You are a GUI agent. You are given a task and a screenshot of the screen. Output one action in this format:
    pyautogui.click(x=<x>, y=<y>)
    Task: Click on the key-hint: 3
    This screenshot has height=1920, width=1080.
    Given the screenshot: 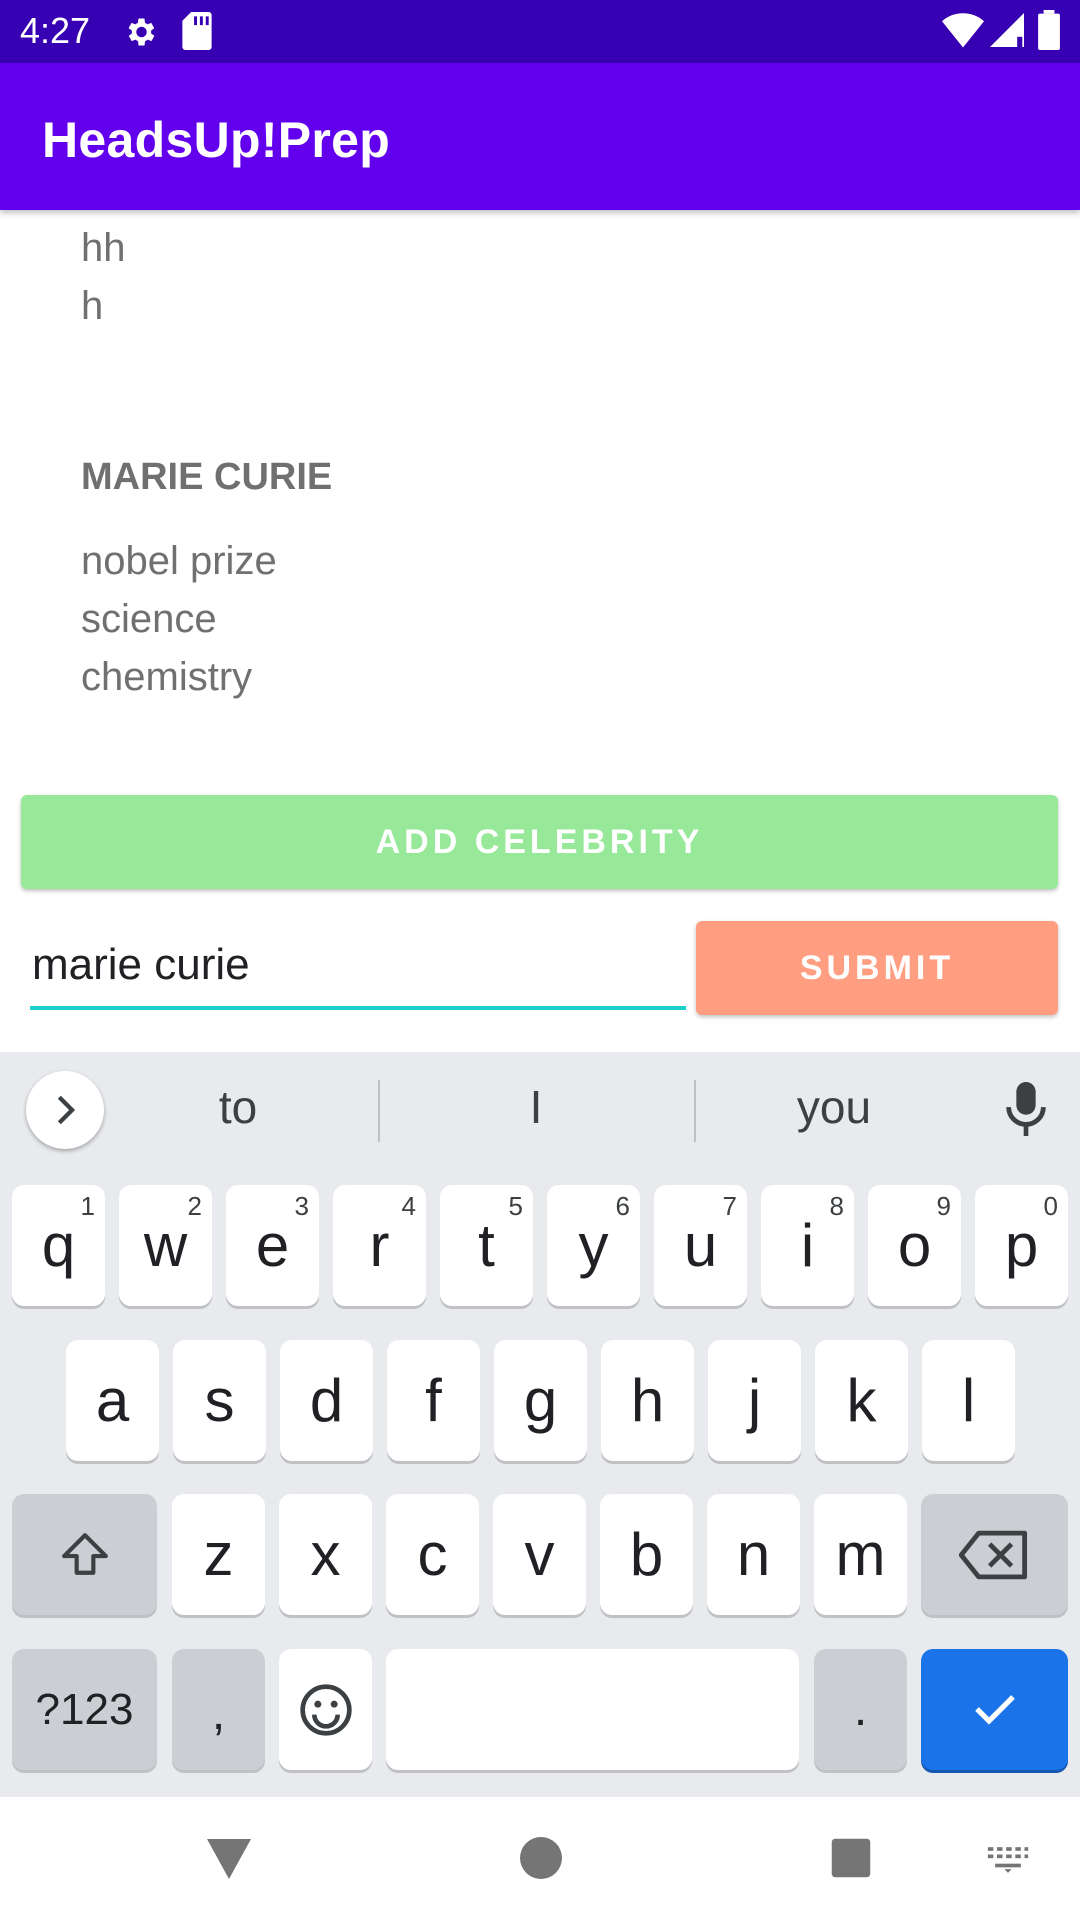 What is the action you would take?
    pyautogui.click(x=301, y=1206)
    